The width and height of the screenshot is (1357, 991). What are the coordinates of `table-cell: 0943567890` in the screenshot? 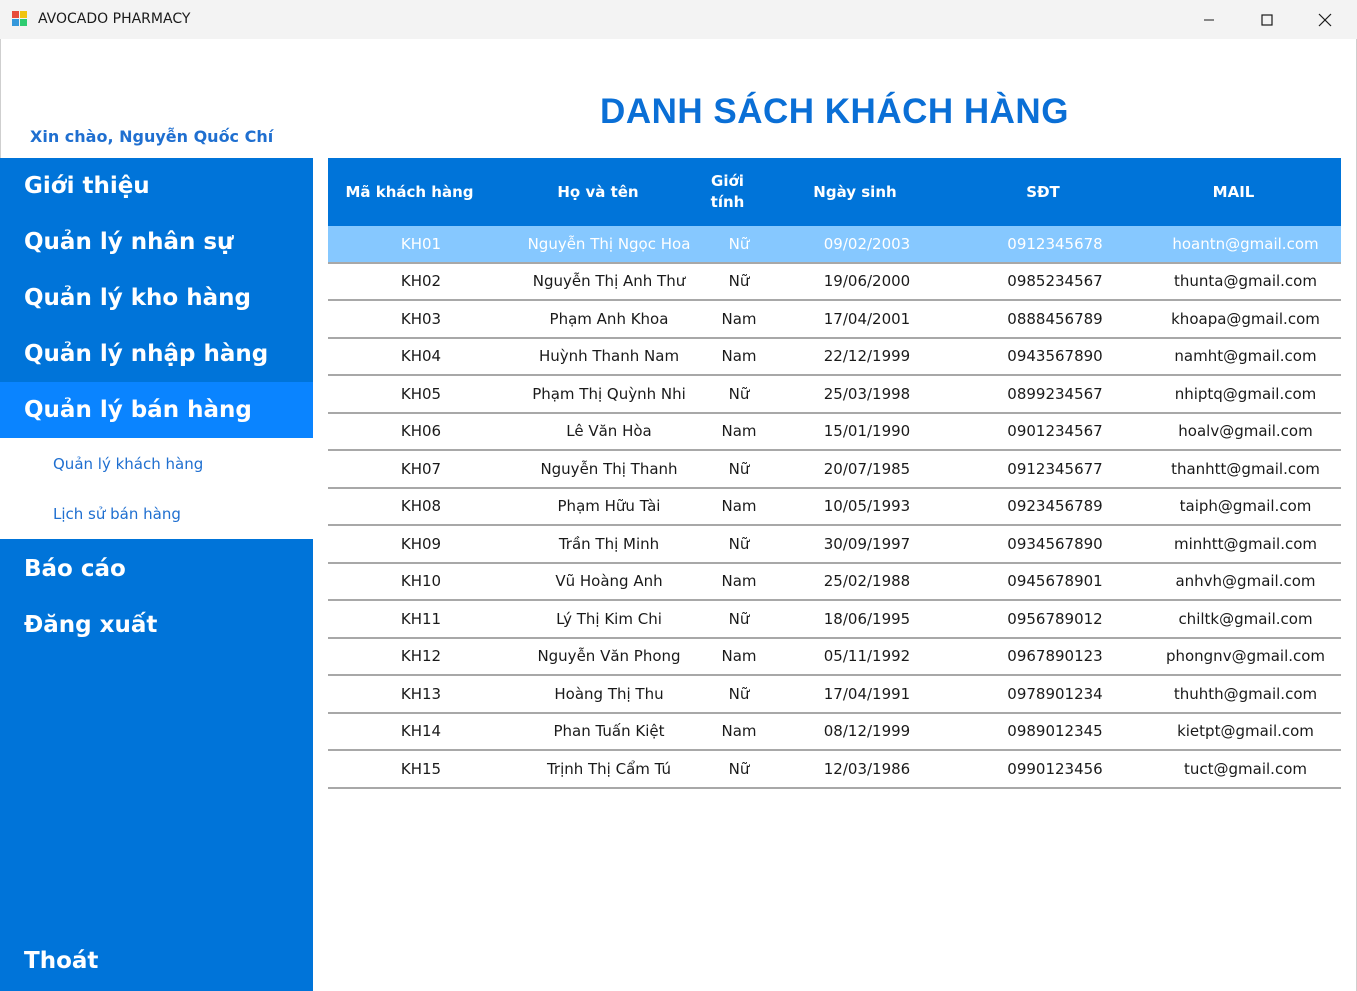 It's located at (1055, 357).